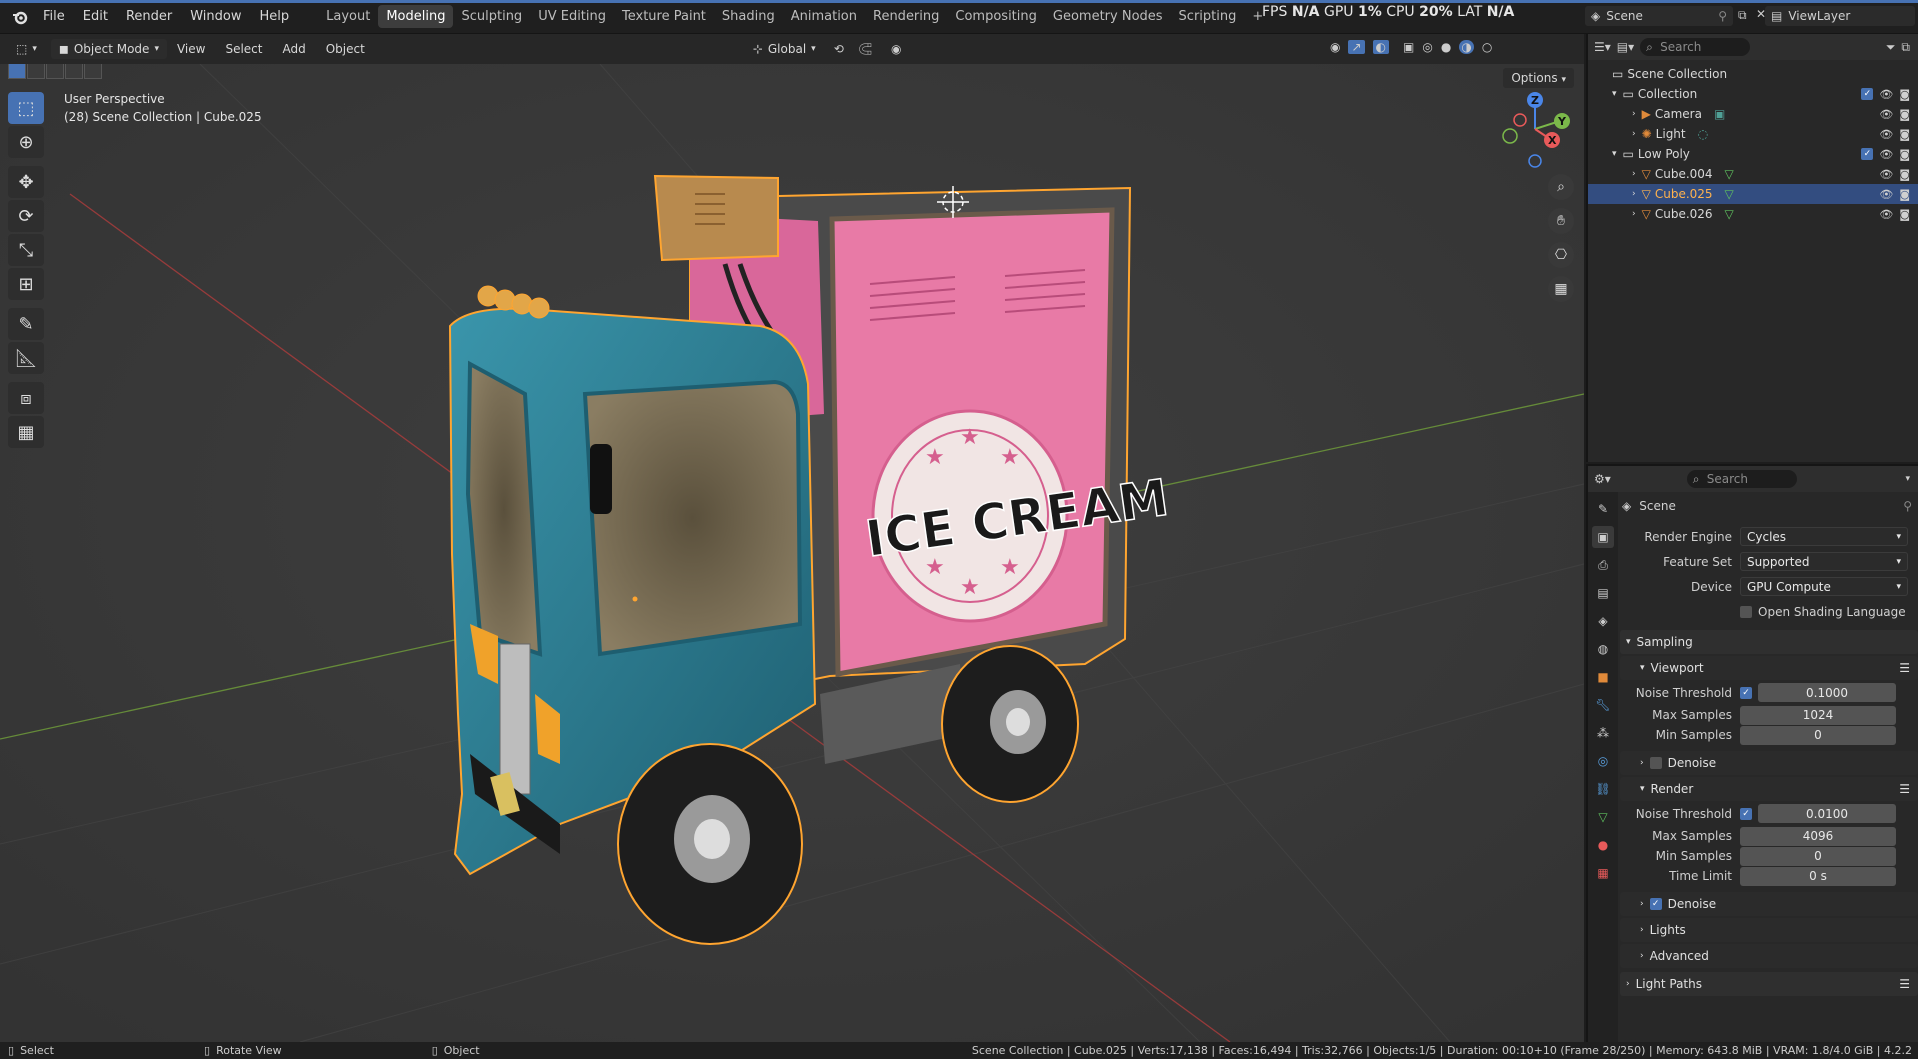  What do you see at coordinates (1905, 47) in the screenshot?
I see `new-collection-icon: ⧉` at bounding box center [1905, 47].